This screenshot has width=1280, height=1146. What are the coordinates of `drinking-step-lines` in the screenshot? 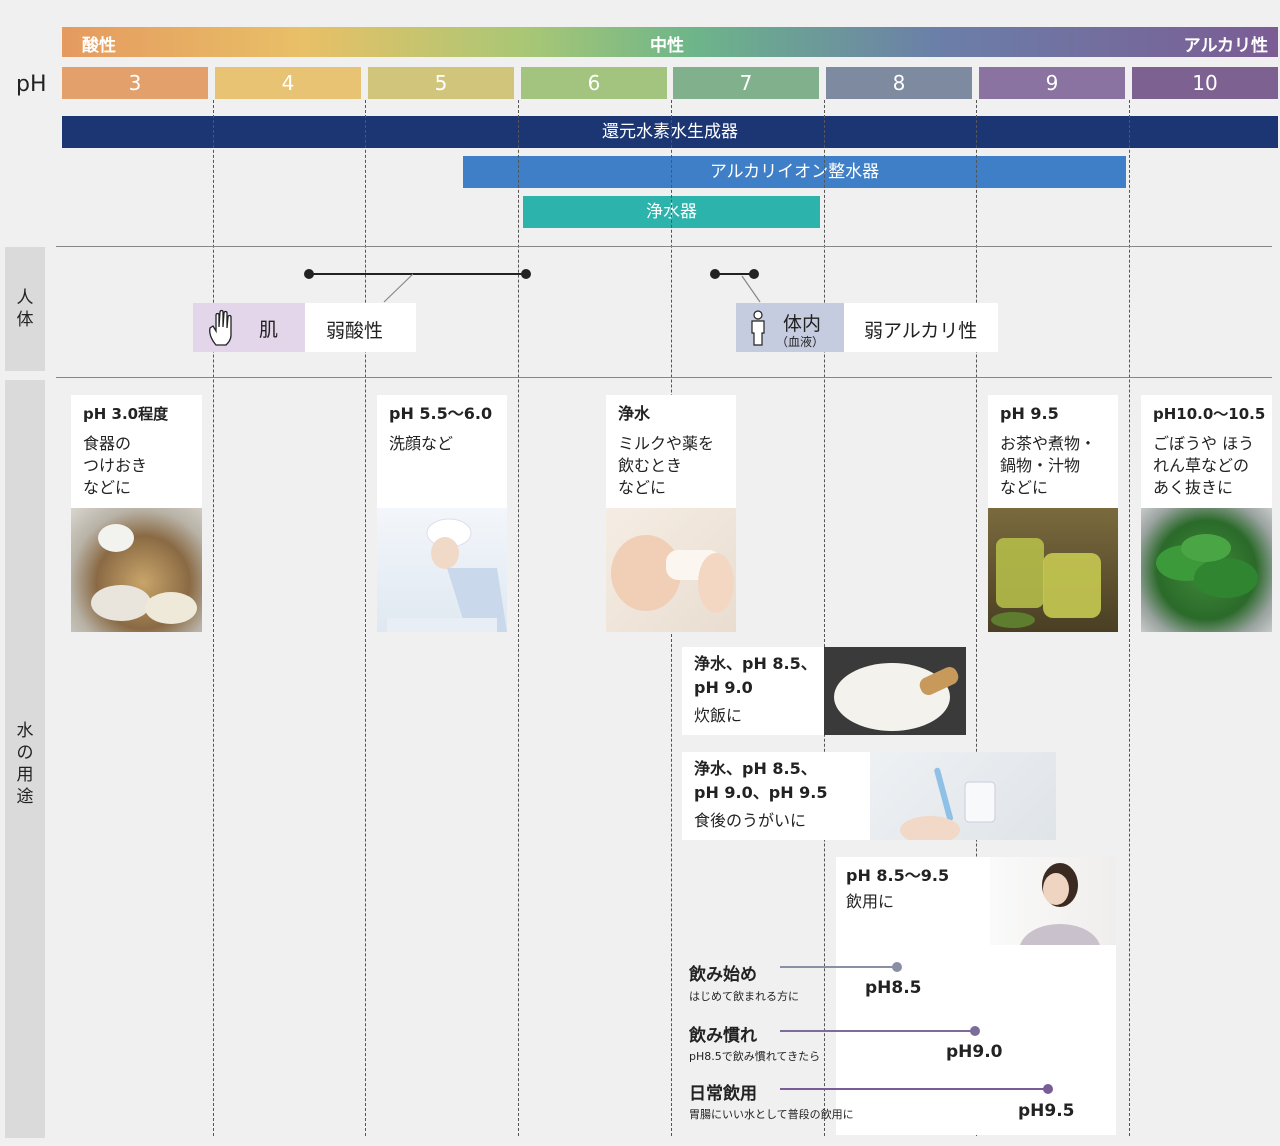 It's located at (916, 1028).